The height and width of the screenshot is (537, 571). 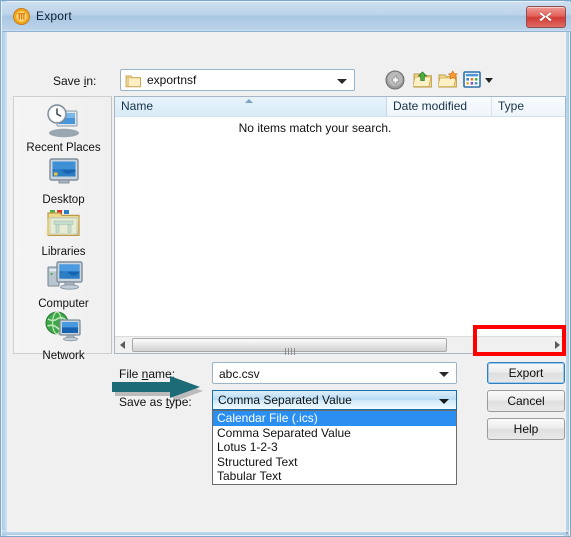 What do you see at coordinates (286, 17) in the screenshot?
I see `title-bar: Export` at bounding box center [286, 17].